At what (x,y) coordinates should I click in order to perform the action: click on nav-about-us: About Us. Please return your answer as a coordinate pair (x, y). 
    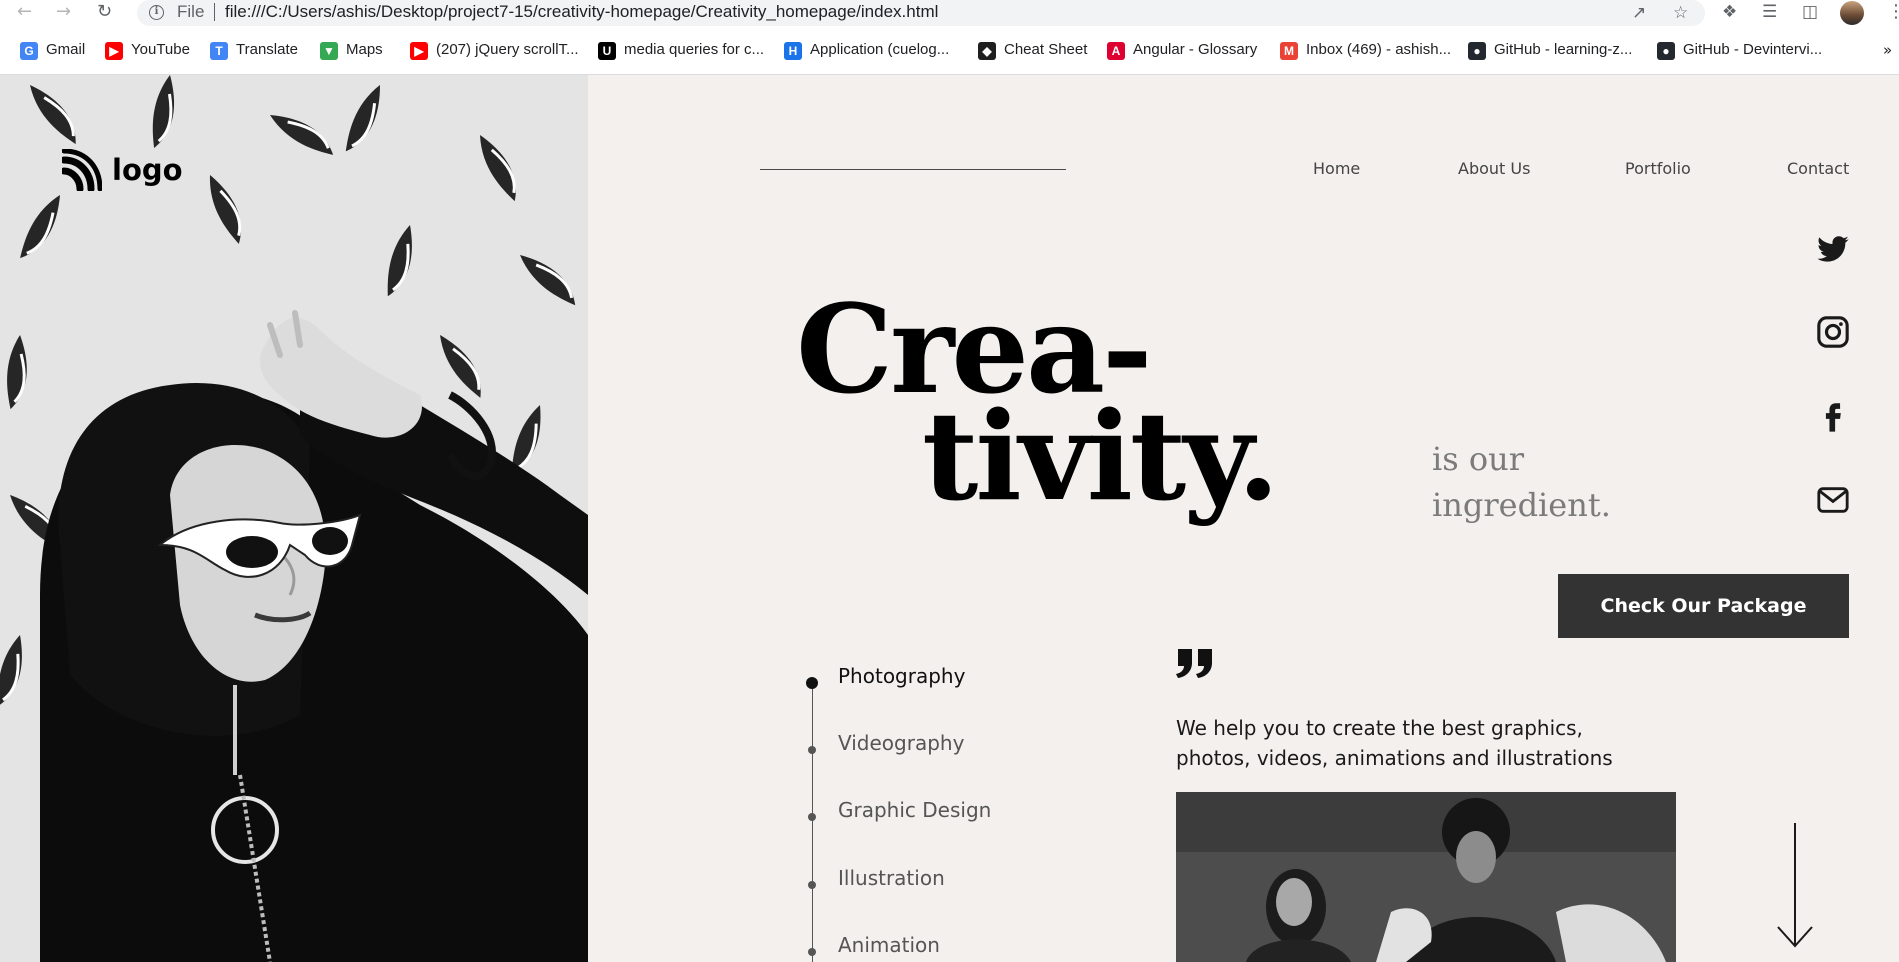
    Looking at the image, I should click on (1494, 168).